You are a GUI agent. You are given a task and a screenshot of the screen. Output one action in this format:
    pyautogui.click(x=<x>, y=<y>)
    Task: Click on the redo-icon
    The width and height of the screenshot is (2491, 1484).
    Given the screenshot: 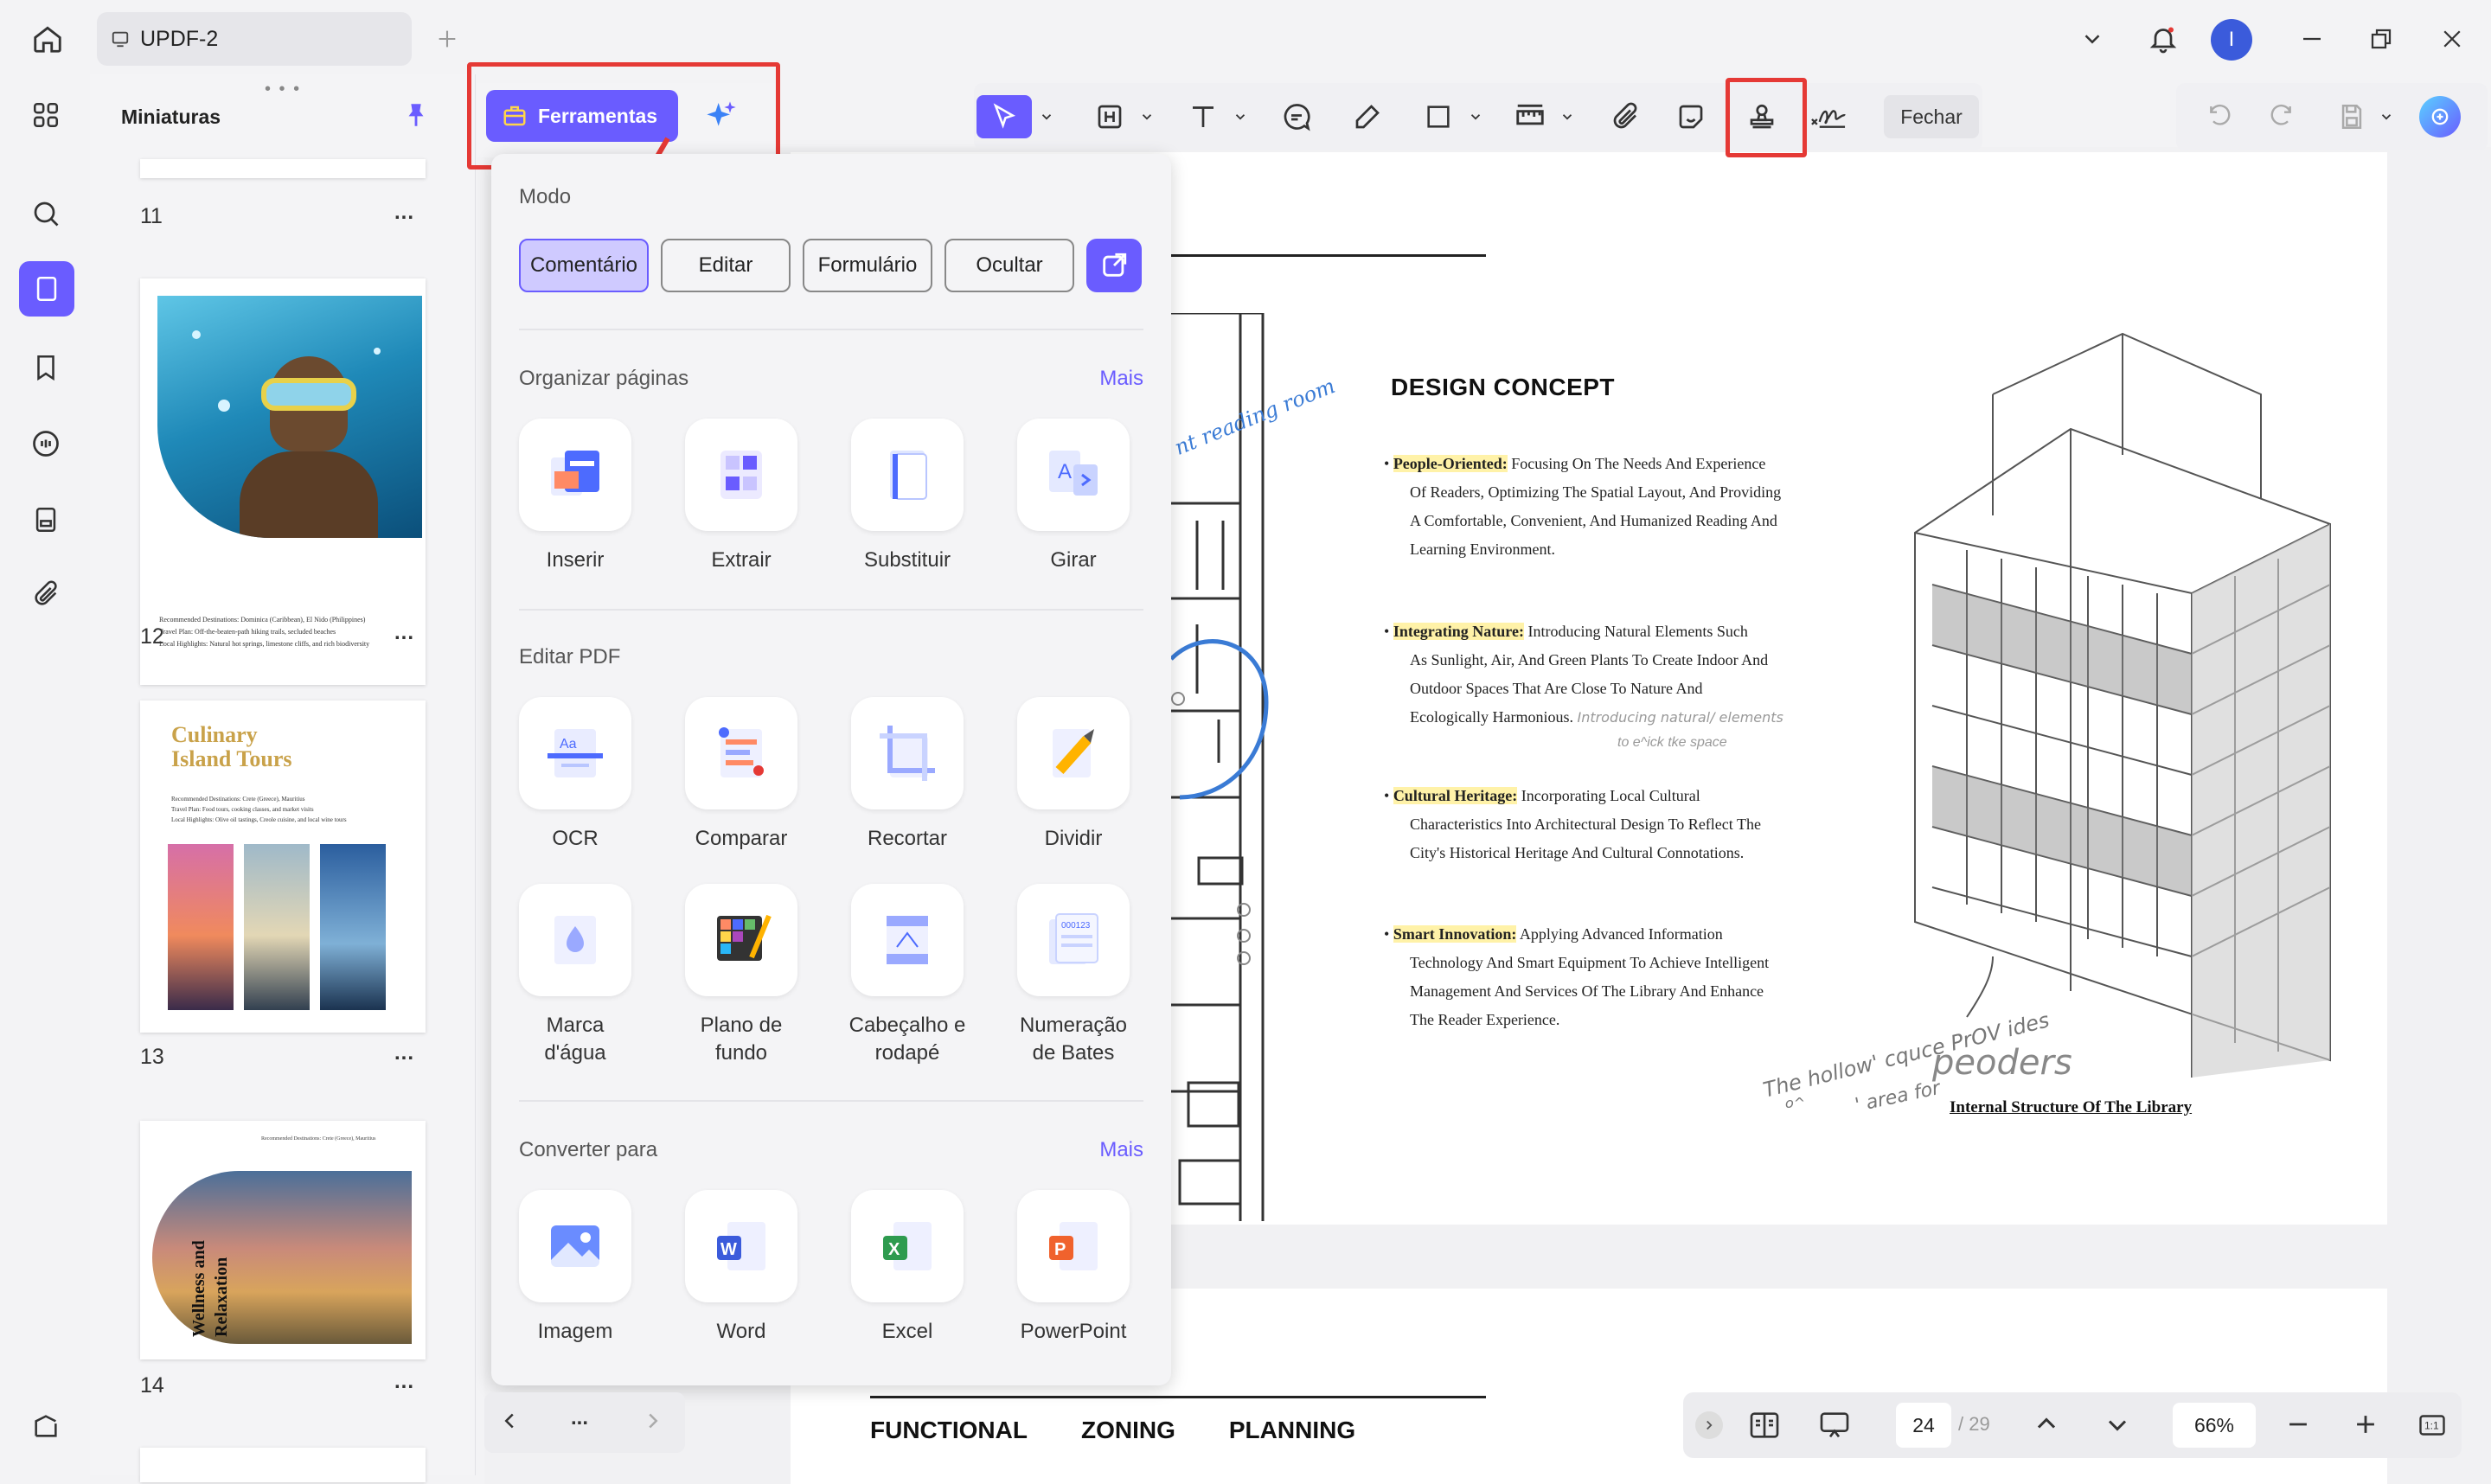 What is the action you would take?
    pyautogui.click(x=2280, y=116)
    